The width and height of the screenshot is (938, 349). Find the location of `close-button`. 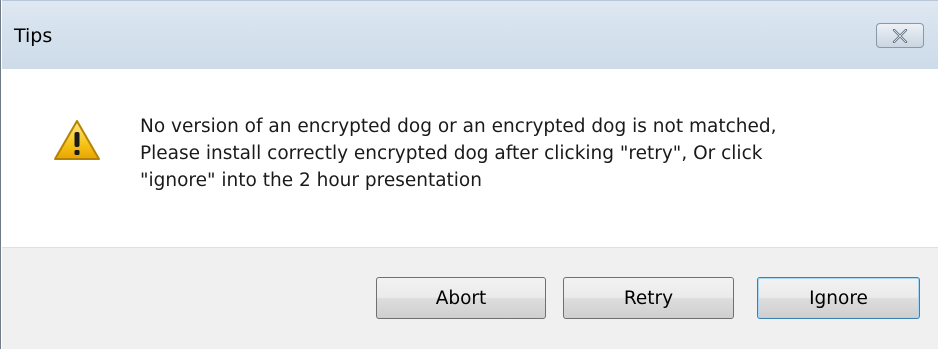

close-button is located at coordinates (900, 35).